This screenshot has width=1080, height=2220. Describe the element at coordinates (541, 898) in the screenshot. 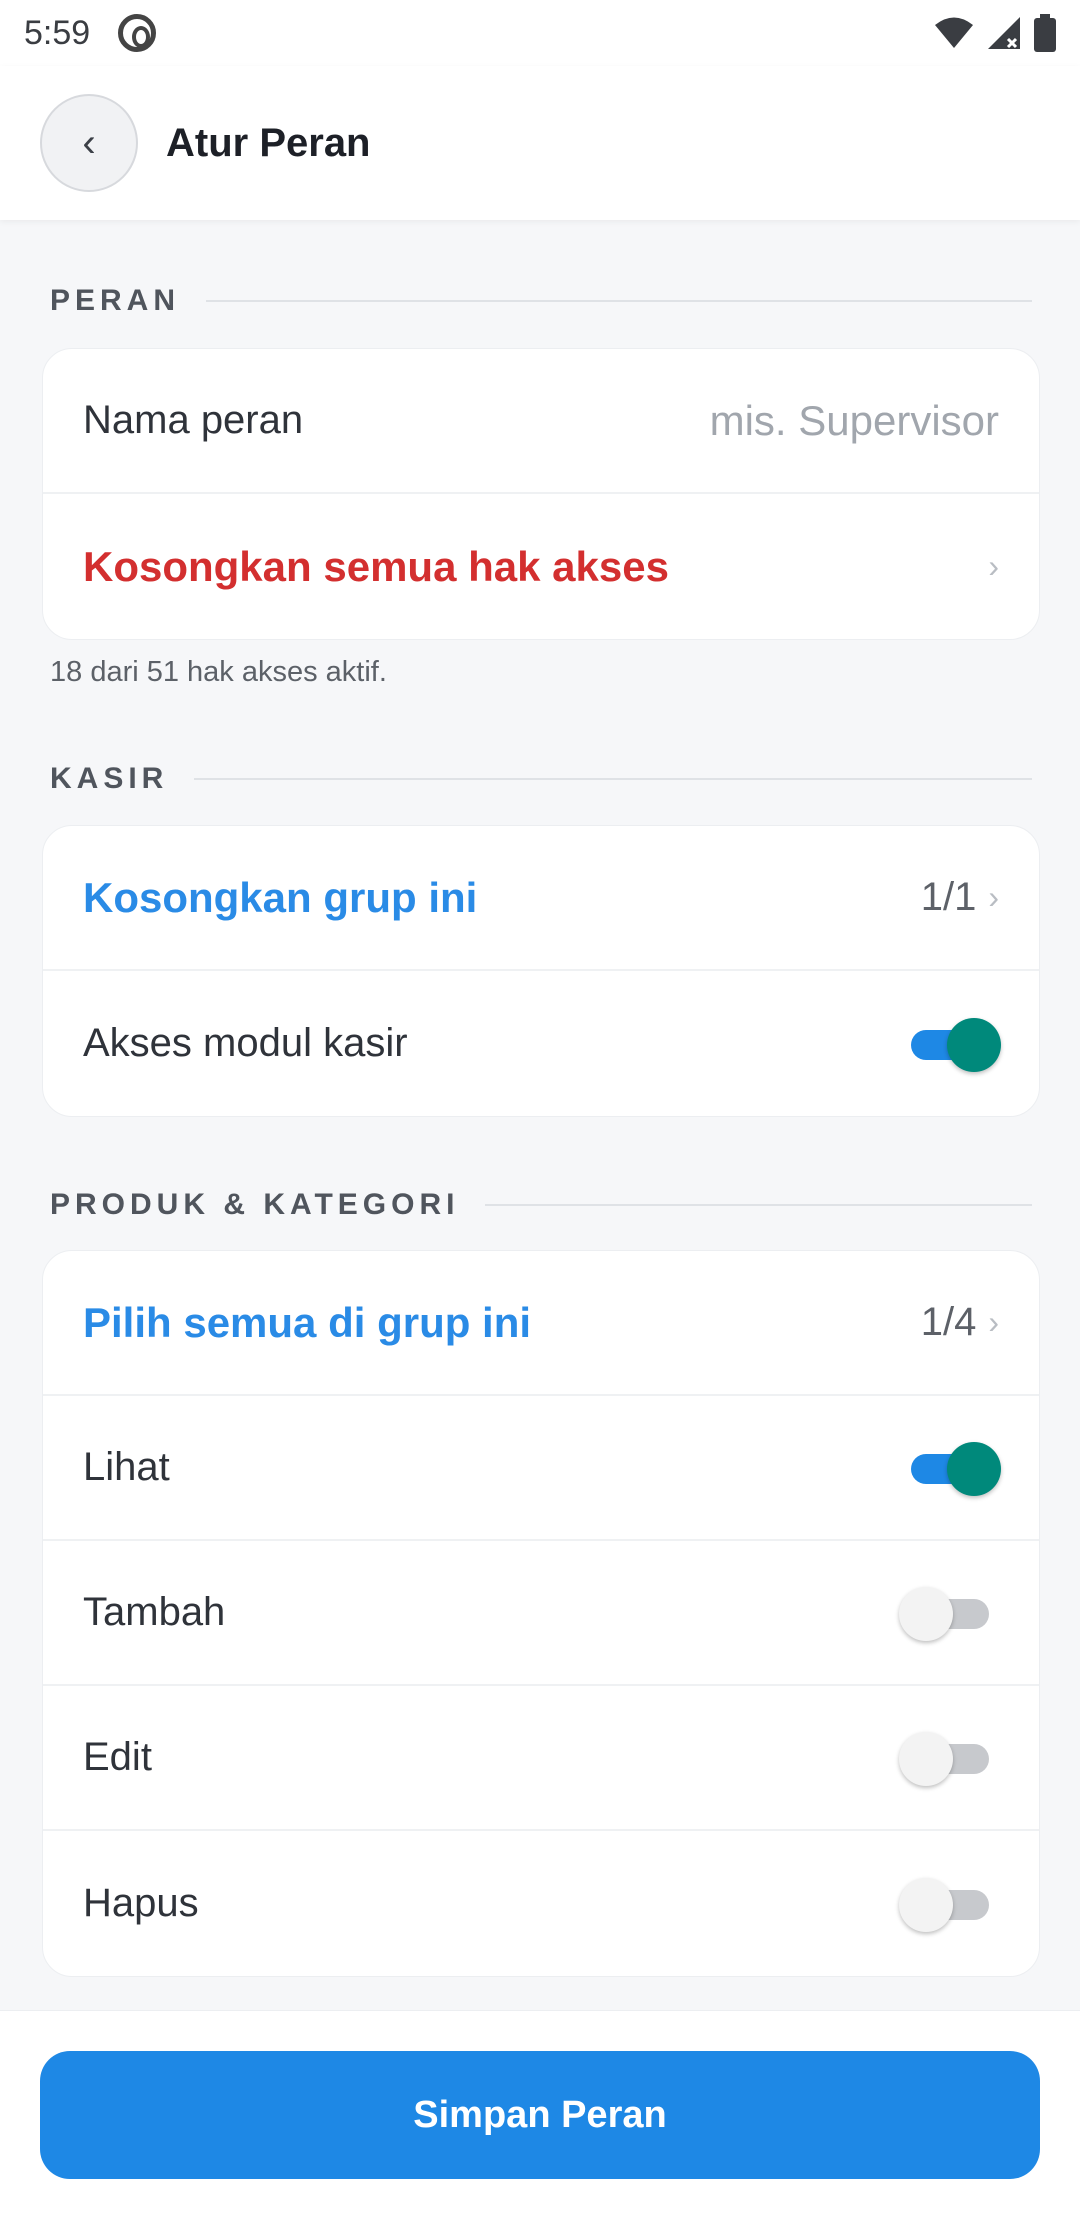

I see `group-action-row-kasir: Kosongkan grup ini 1/1 ›` at that location.